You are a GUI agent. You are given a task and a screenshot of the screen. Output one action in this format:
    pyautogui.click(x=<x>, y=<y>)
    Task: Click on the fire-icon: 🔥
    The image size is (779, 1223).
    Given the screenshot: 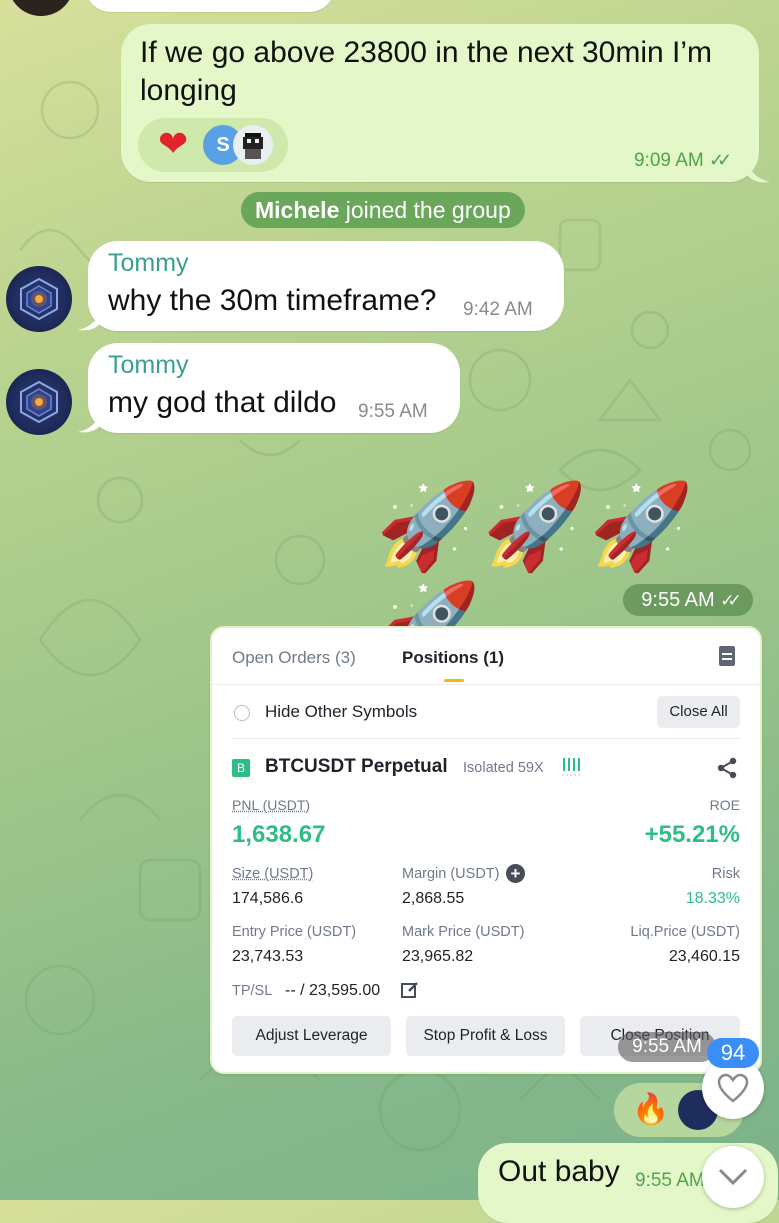 What is the action you would take?
    pyautogui.click(x=650, y=1110)
    